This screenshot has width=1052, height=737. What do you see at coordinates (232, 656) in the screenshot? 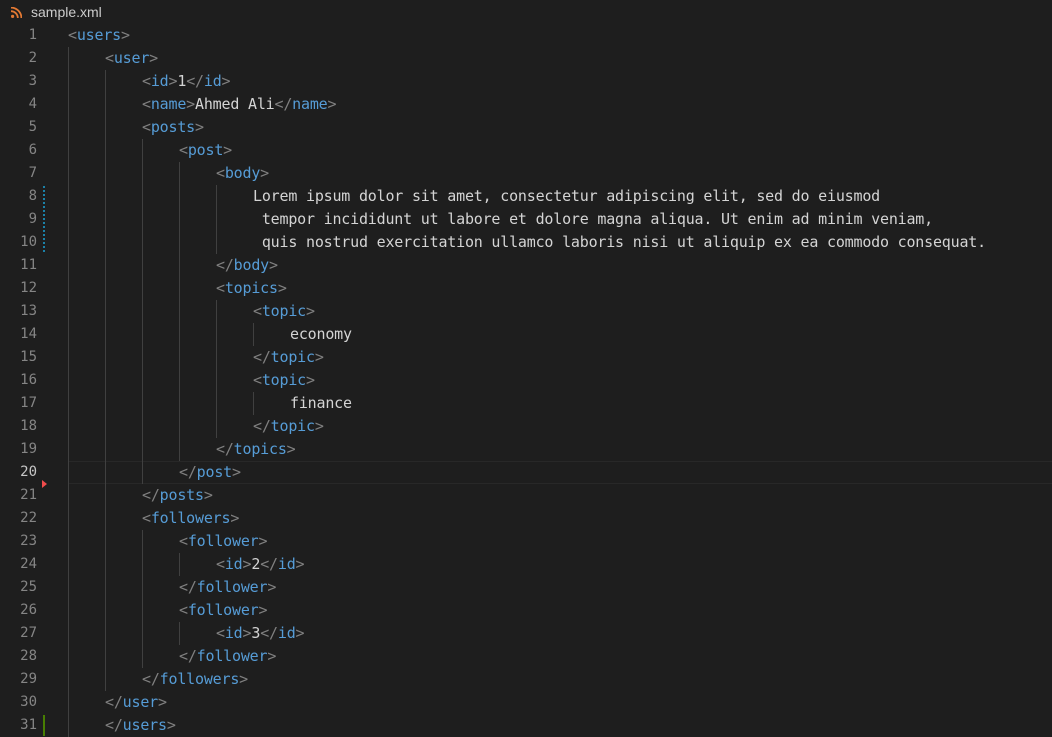
I see `xml-tag-name: follower` at bounding box center [232, 656].